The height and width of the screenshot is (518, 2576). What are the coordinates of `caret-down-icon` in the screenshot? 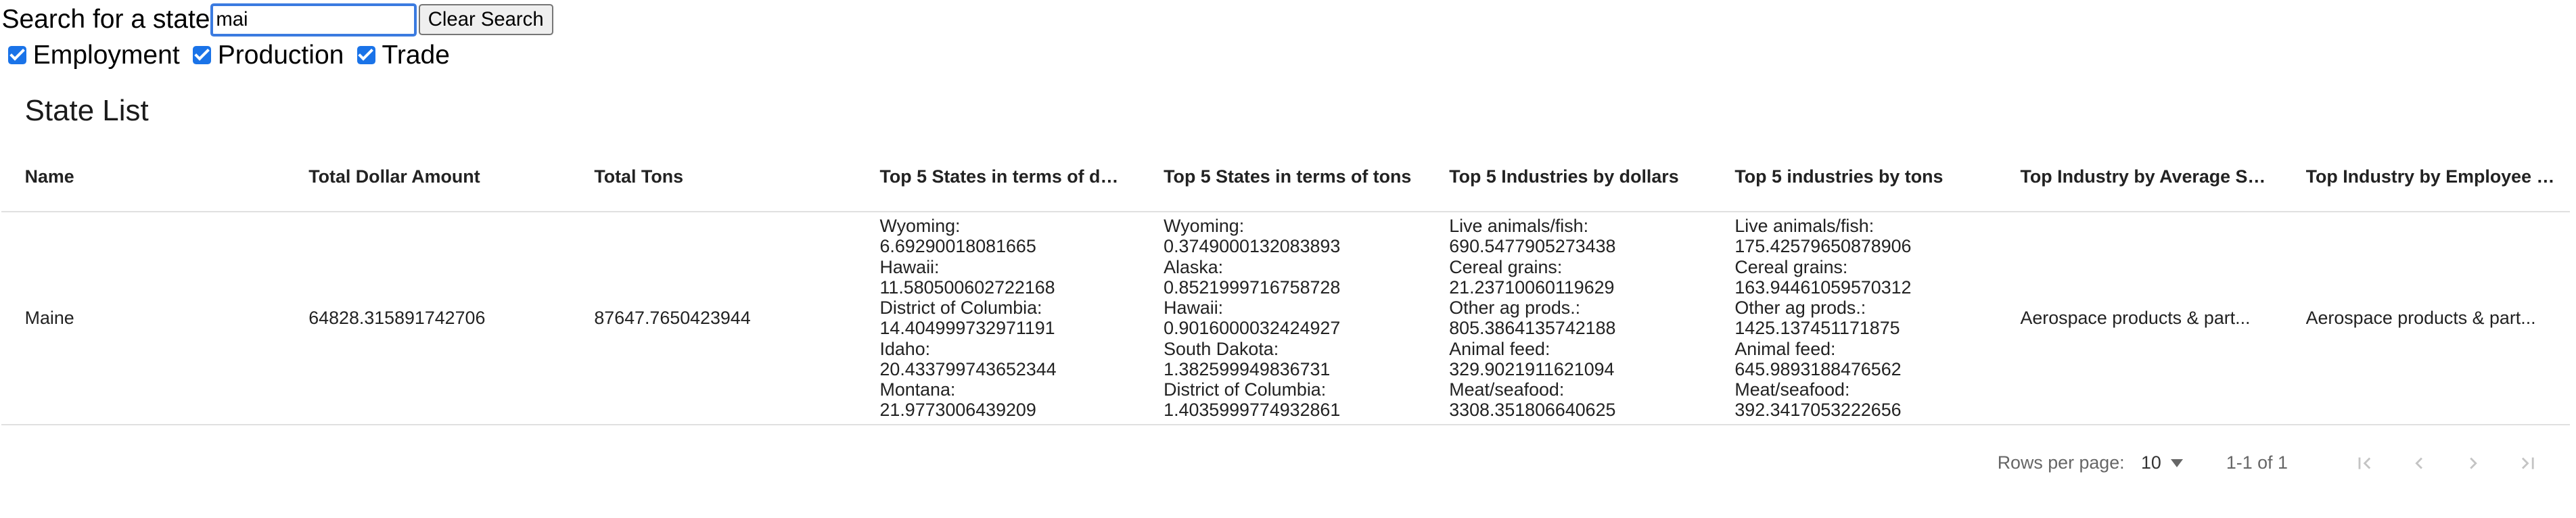 It's located at (2177, 463).